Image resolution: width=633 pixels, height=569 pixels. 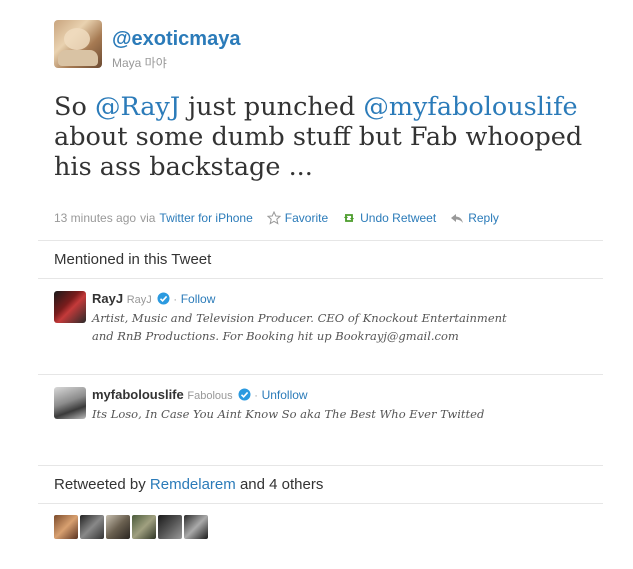 What do you see at coordinates (139, 300) in the screenshot?
I see `user-display-name: RayJ` at bounding box center [139, 300].